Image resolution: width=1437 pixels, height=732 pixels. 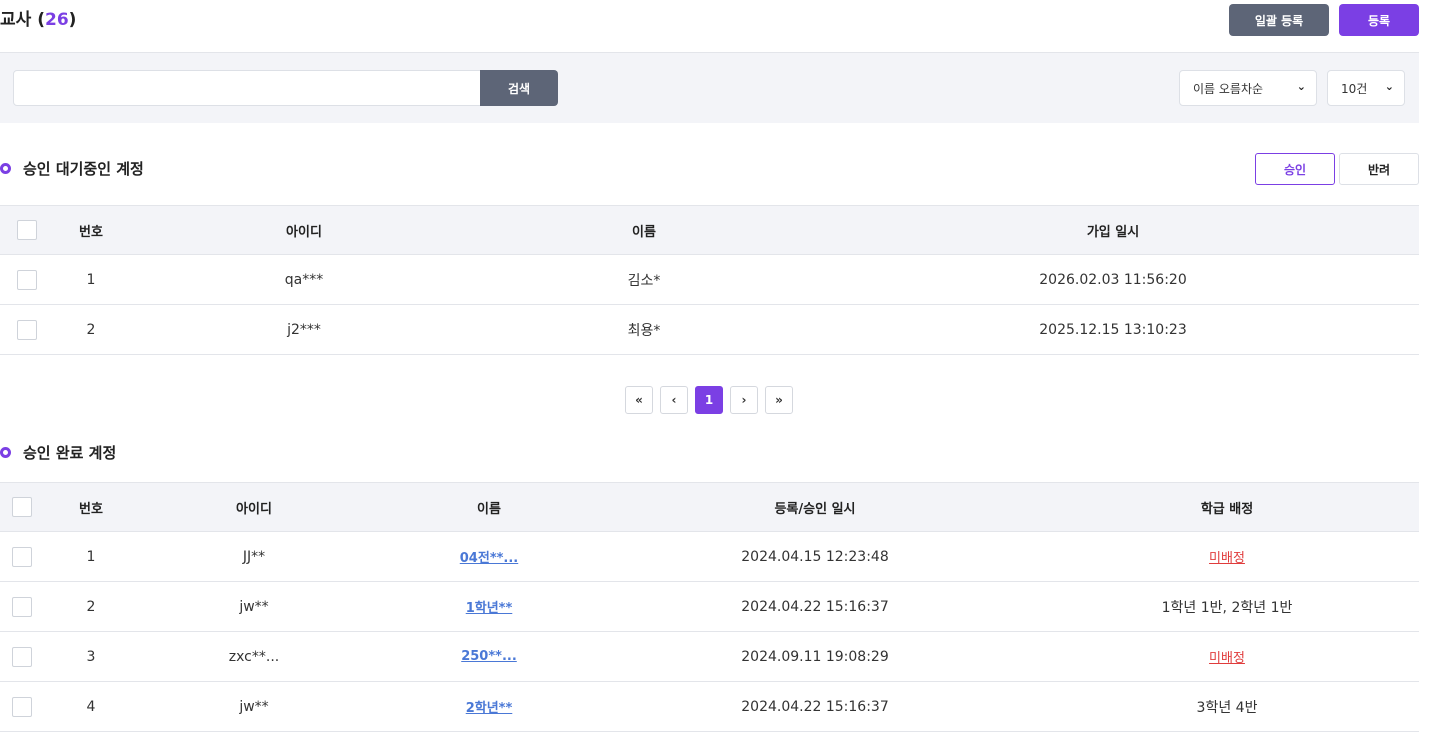 I want to click on table-row: 1 qa*** 김소* 2026.02.03 11:56:20, so click(x=709, y=280).